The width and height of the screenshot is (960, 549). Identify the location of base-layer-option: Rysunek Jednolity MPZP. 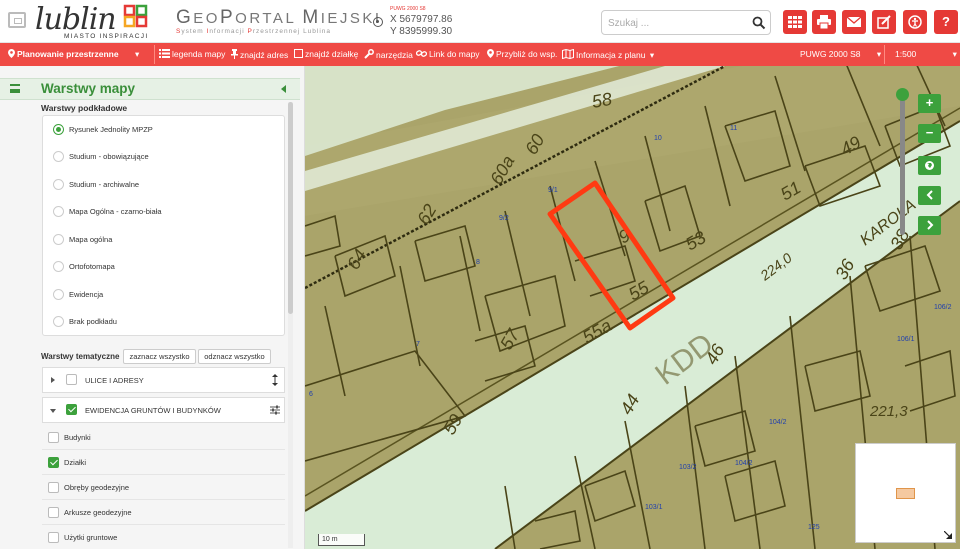
(164, 129).